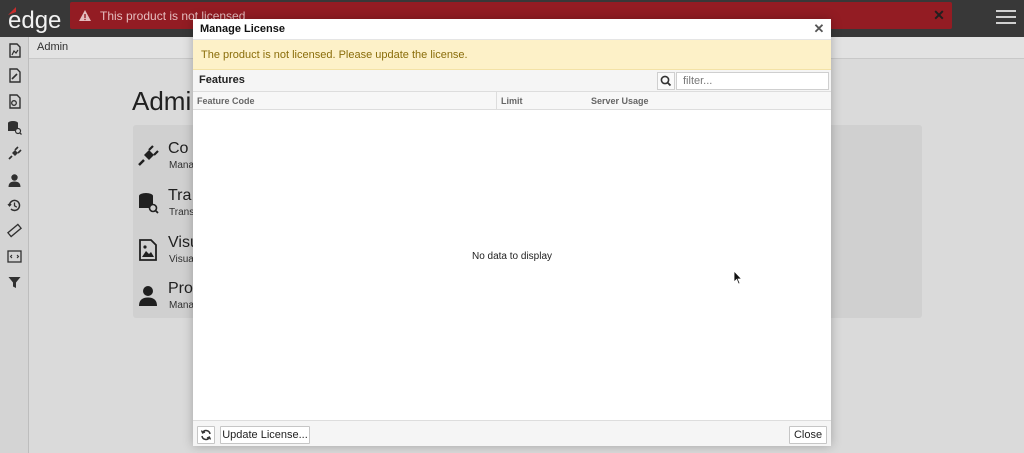 Image resolution: width=1024 pixels, height=453 pixels. I want to click on refresh-button, so click(206, 435).